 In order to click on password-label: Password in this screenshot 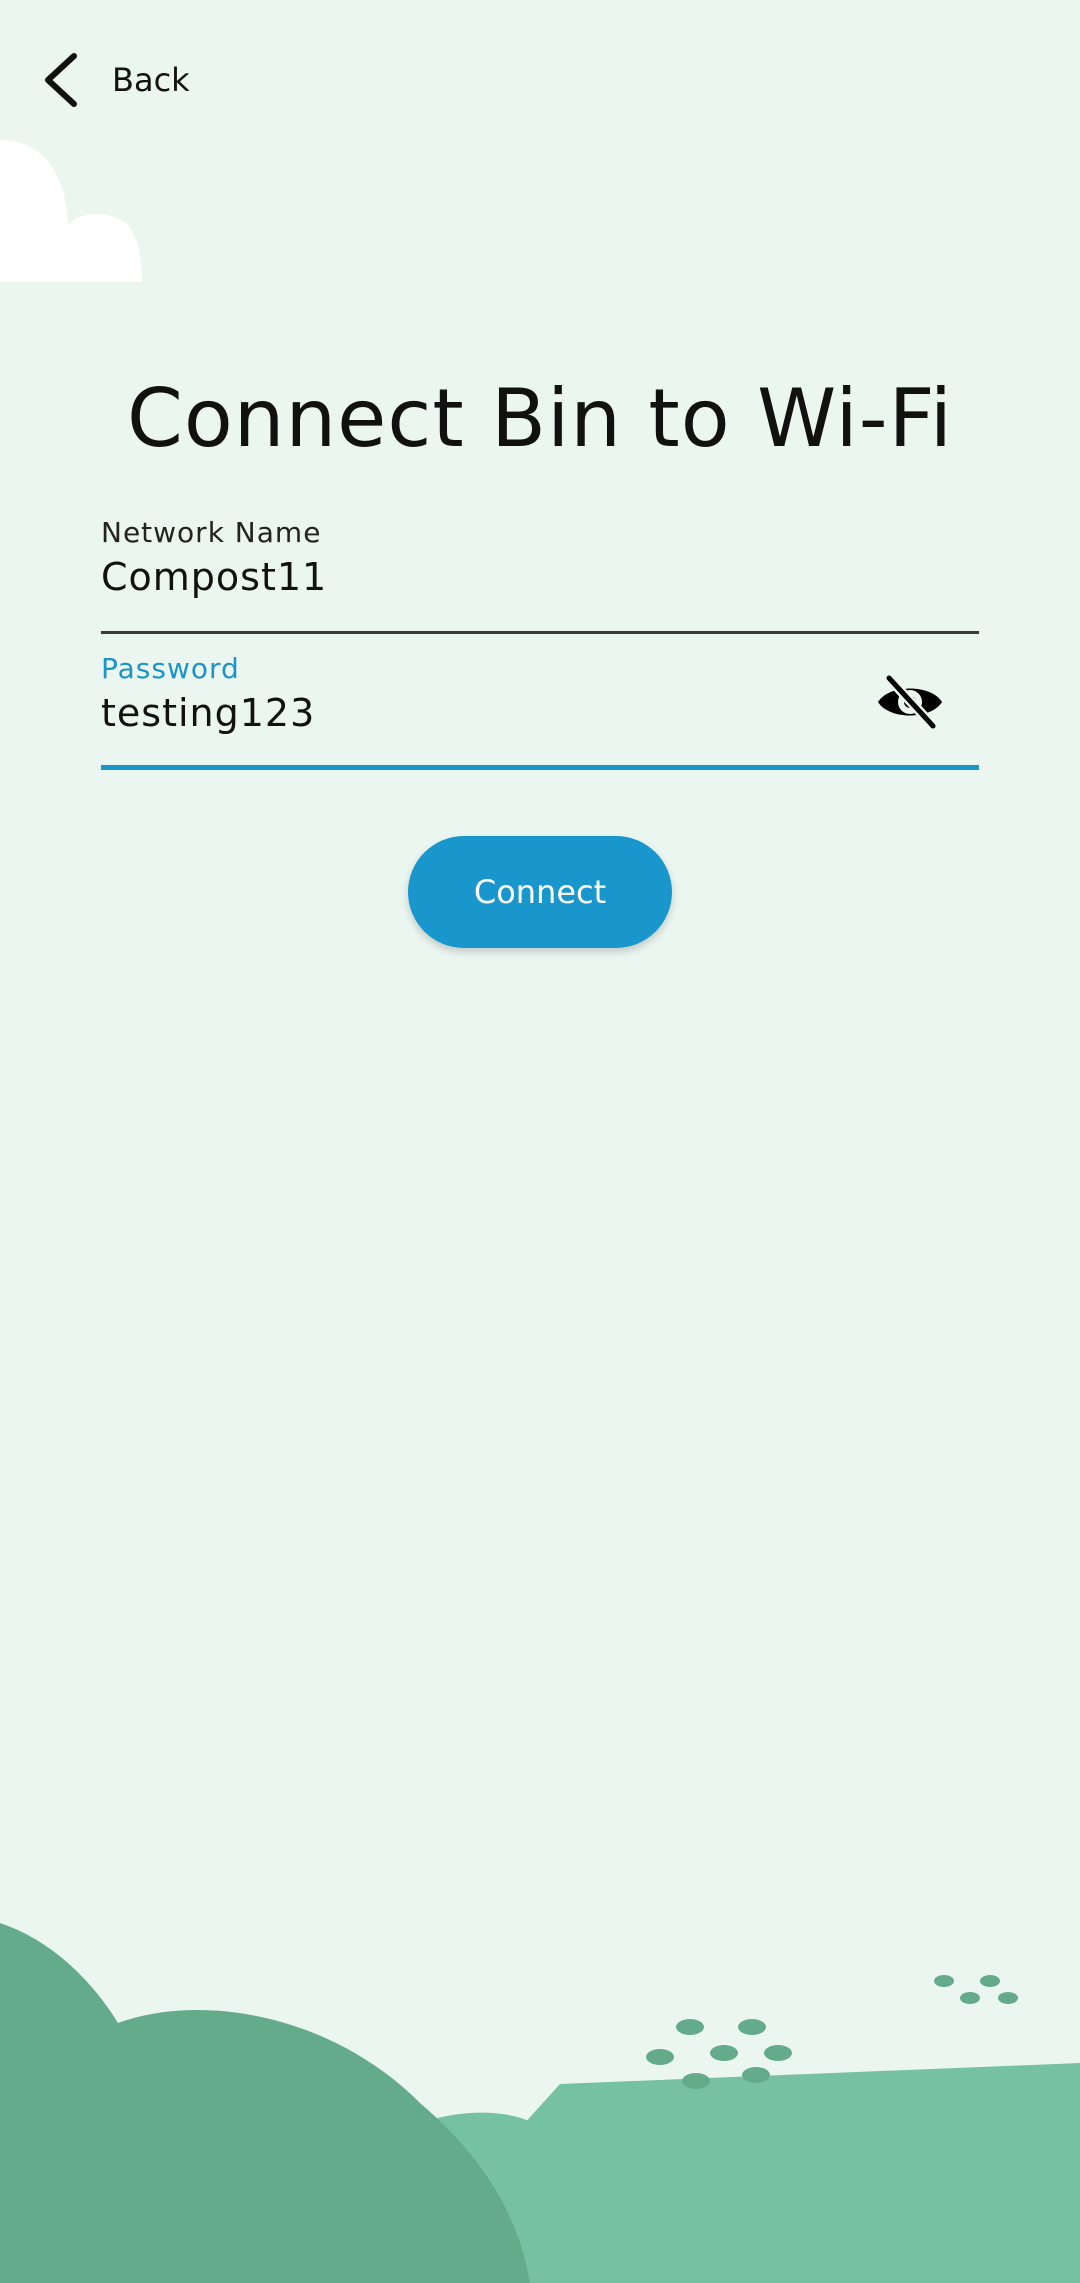, I will do `click(170, 668)`.